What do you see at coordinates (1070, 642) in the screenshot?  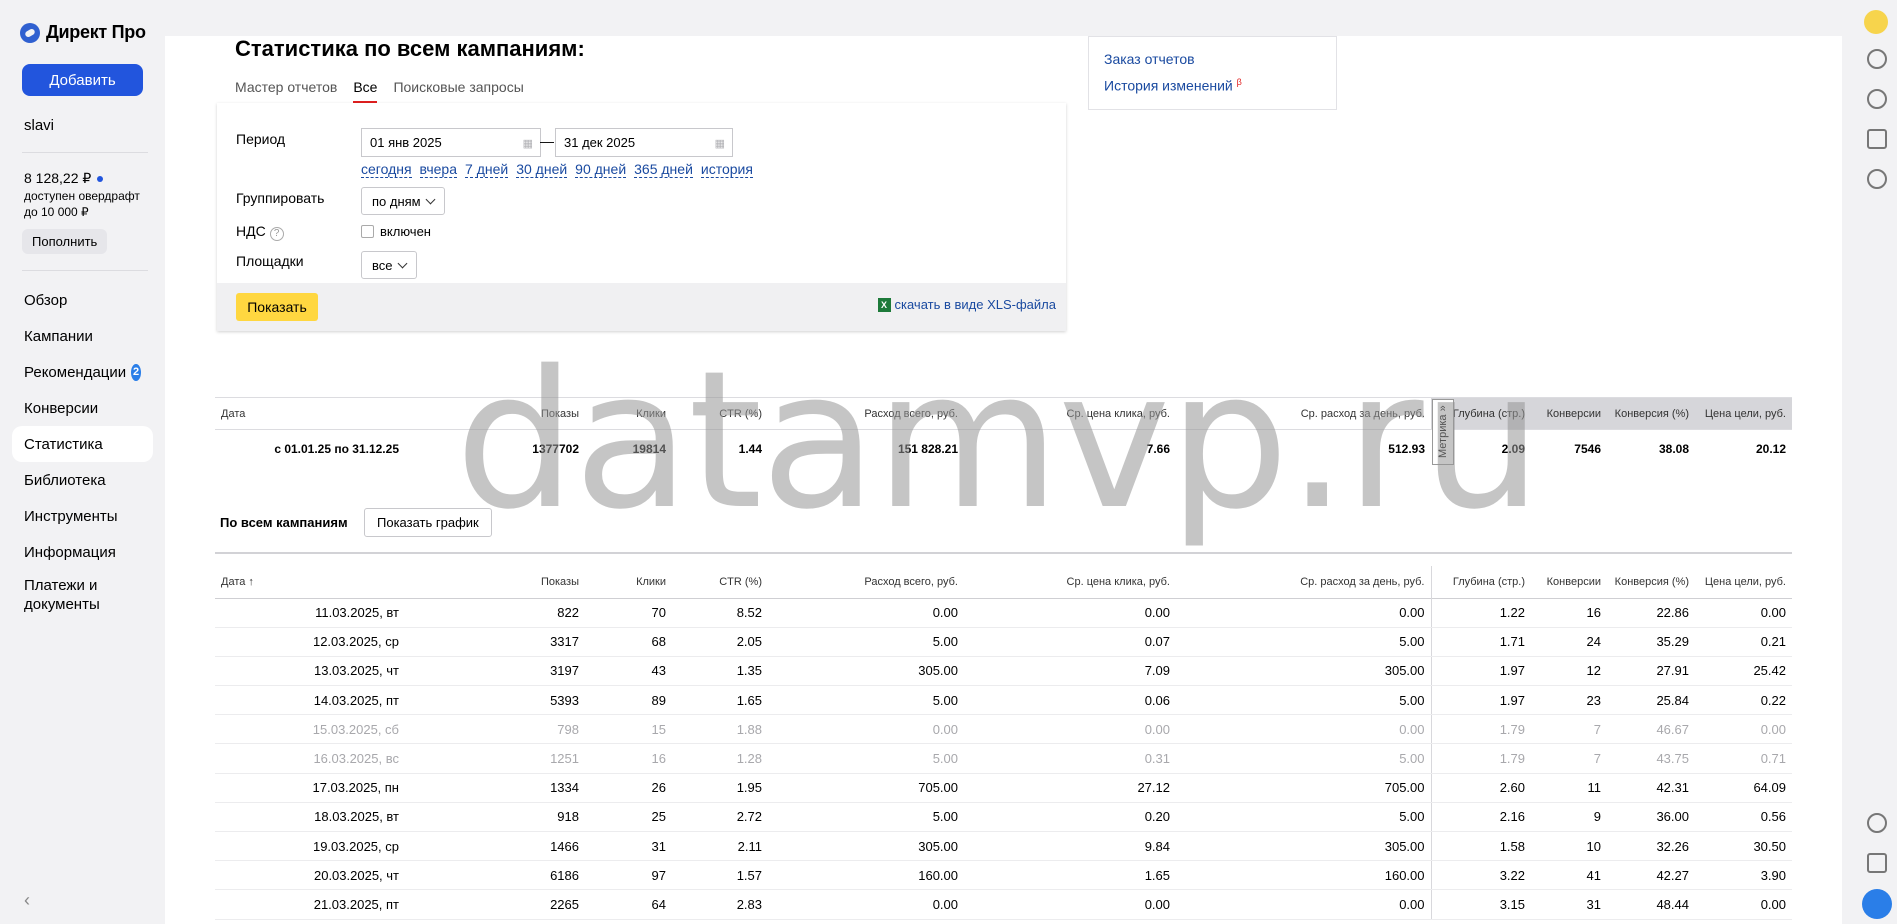 I see `cell-avg-cpc: 0.07` at bounding box center [1070, 642].